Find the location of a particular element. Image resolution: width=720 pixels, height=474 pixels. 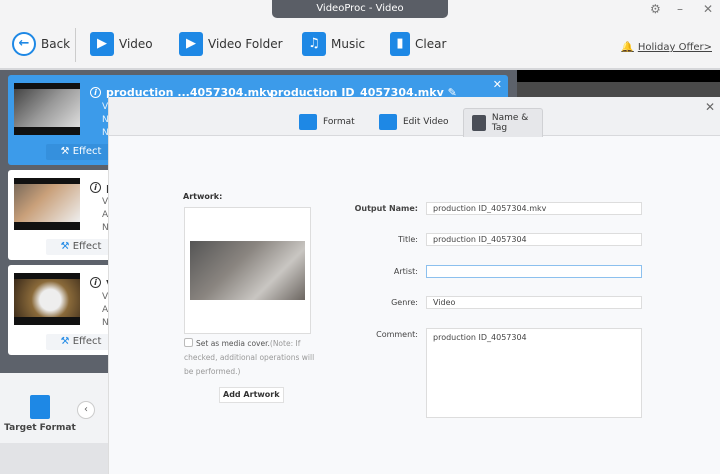

artwork-preview is located at coordinates (247, 270).